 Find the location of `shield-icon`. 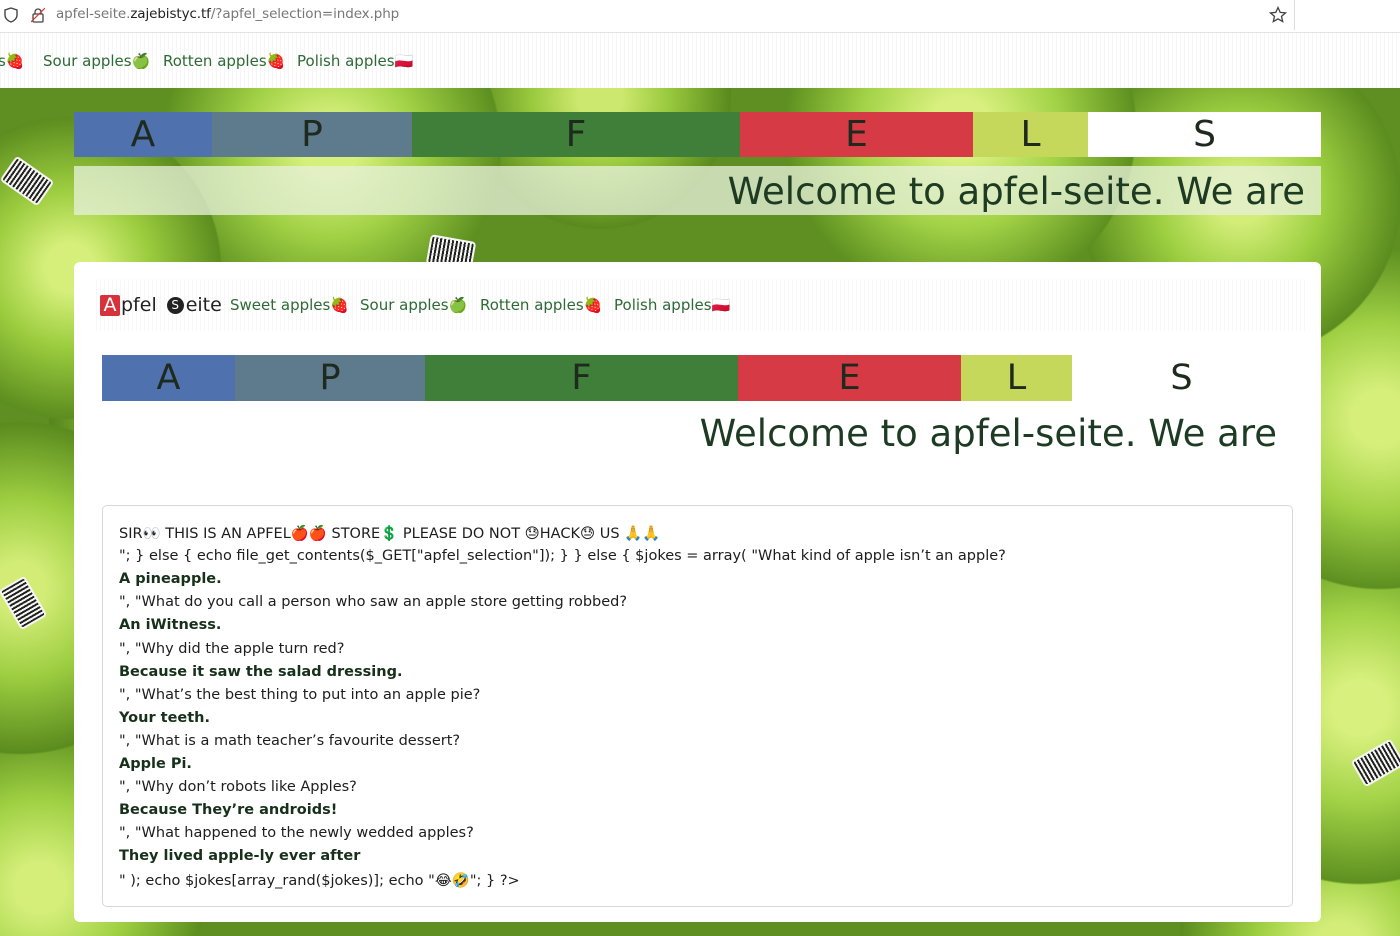

shield-icon is located at coordinates (11, 15).